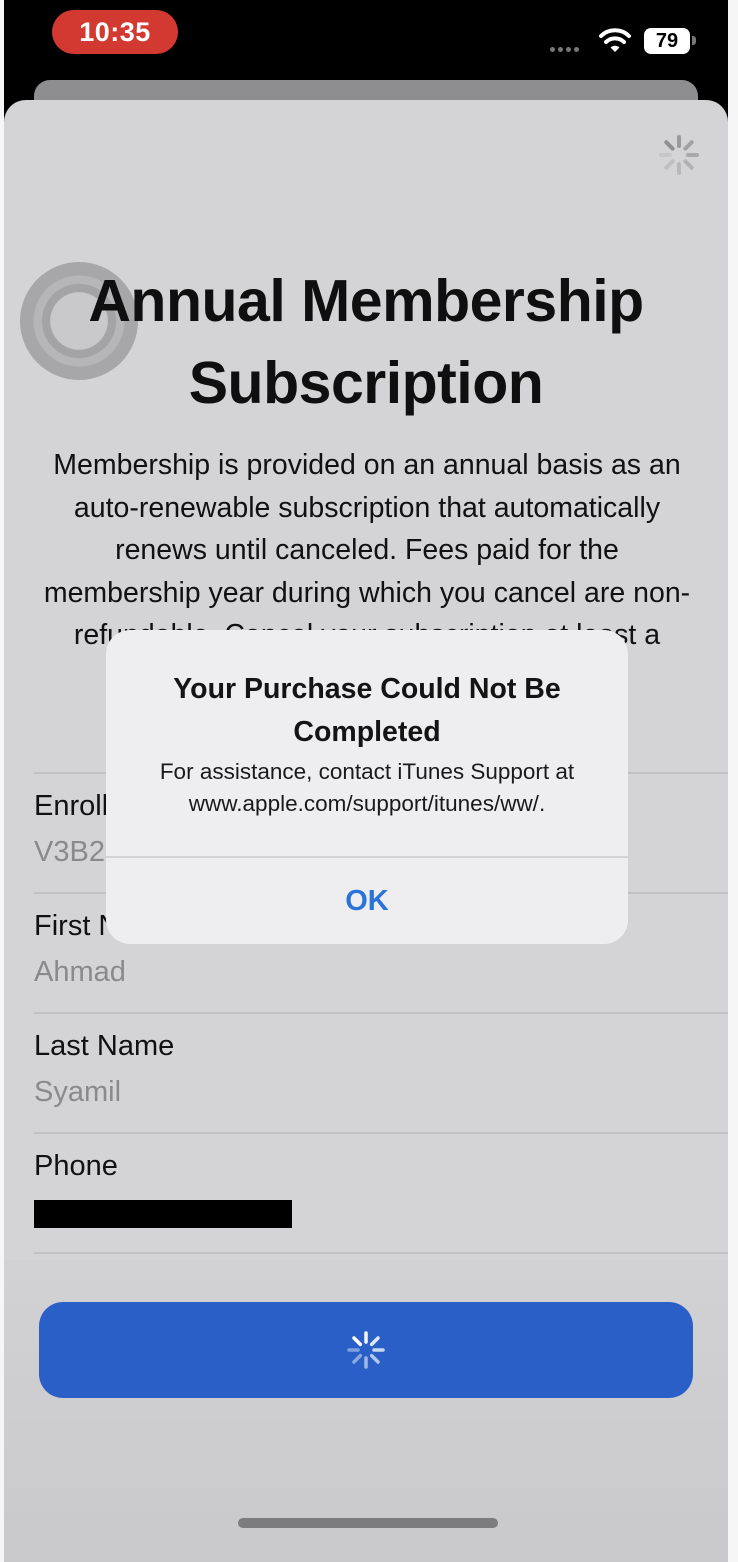 This screenshot has width=738, height=1562. What do you see at coordinates (368, 1523) in the screenshot?
I see `home-indicator` at bounding box center [368, 1523].